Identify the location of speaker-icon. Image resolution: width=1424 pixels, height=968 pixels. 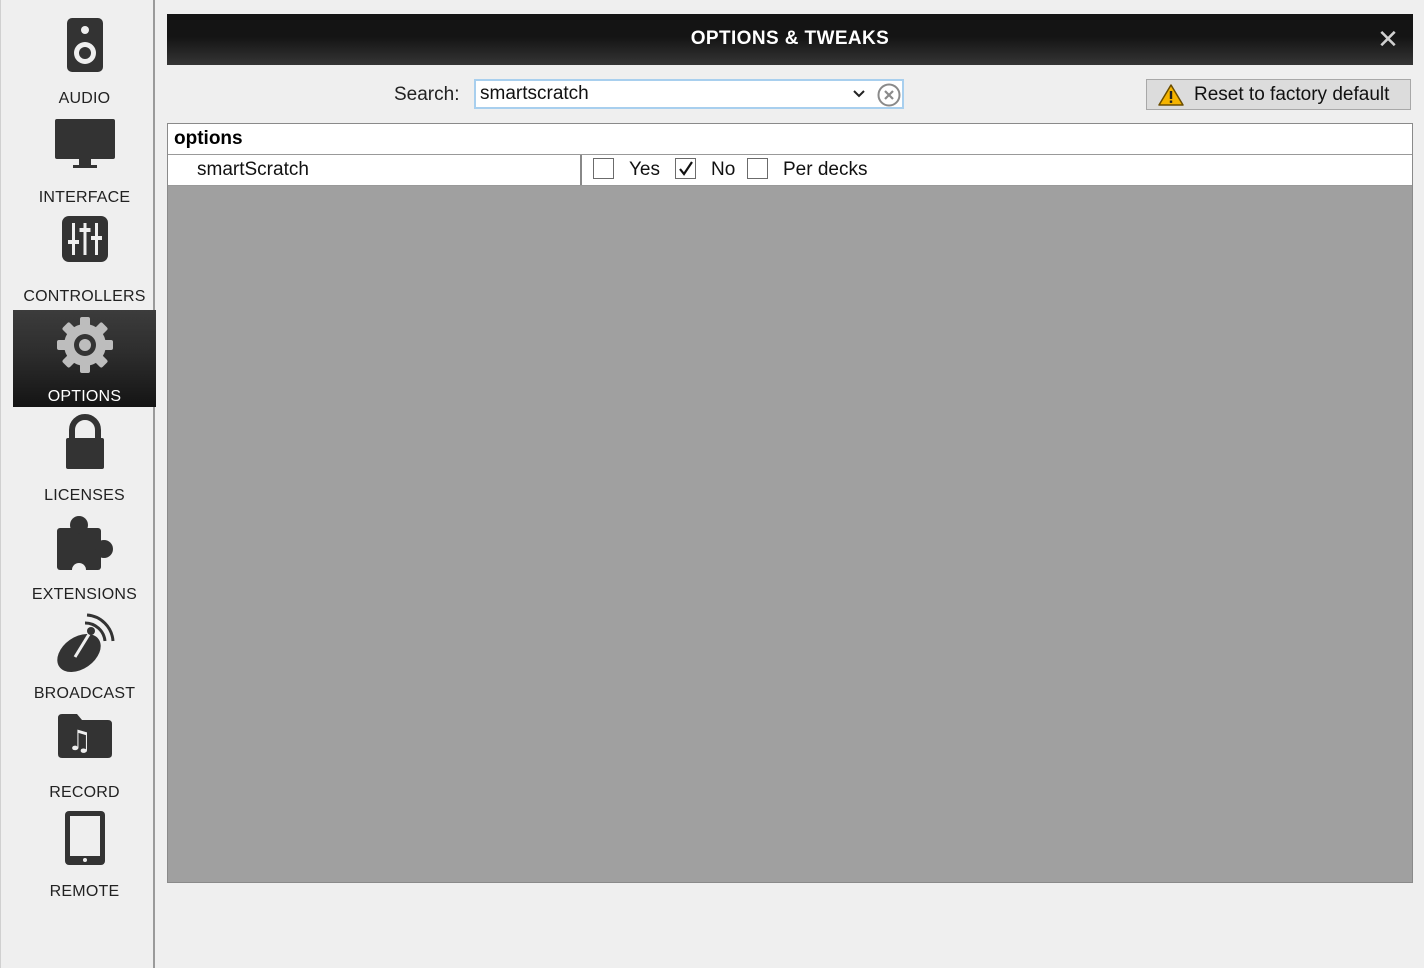
(84, 51).